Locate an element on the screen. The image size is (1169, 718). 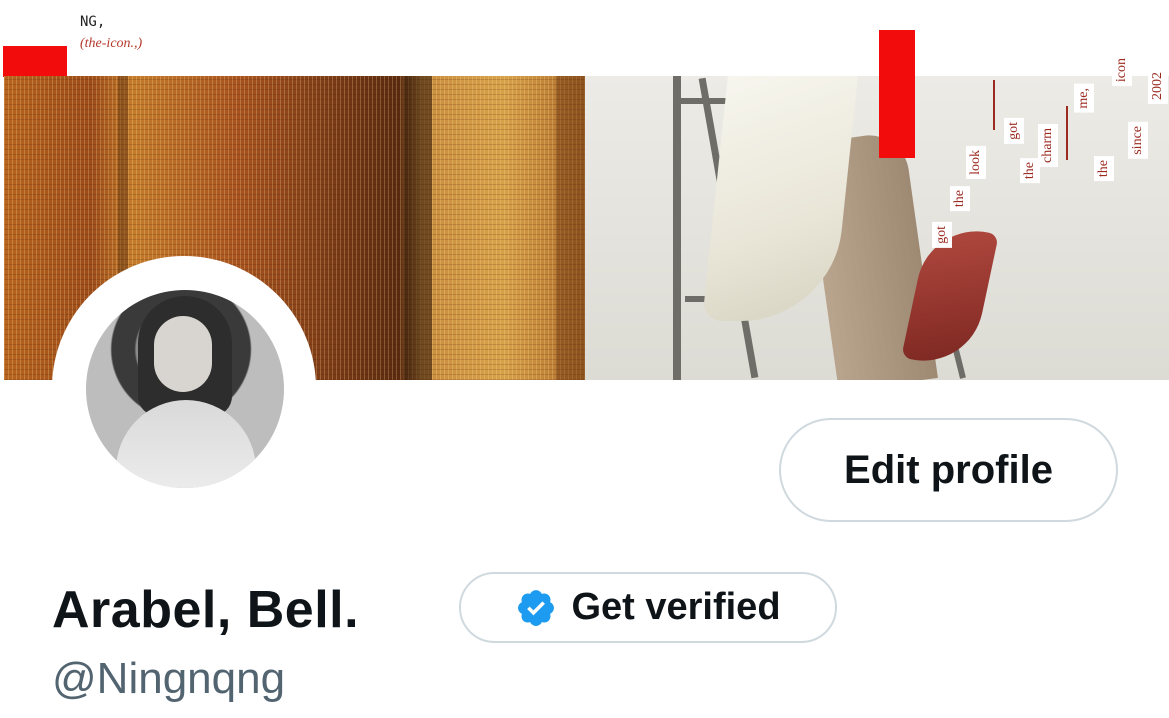
user-handle: @Ningnqng is located at coordinates (169, 678).